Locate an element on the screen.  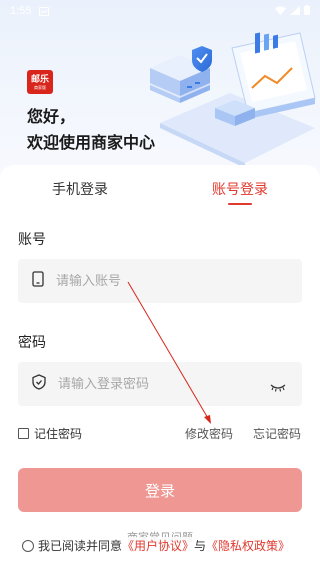
password-input-box is located at coordinates (160, 384).